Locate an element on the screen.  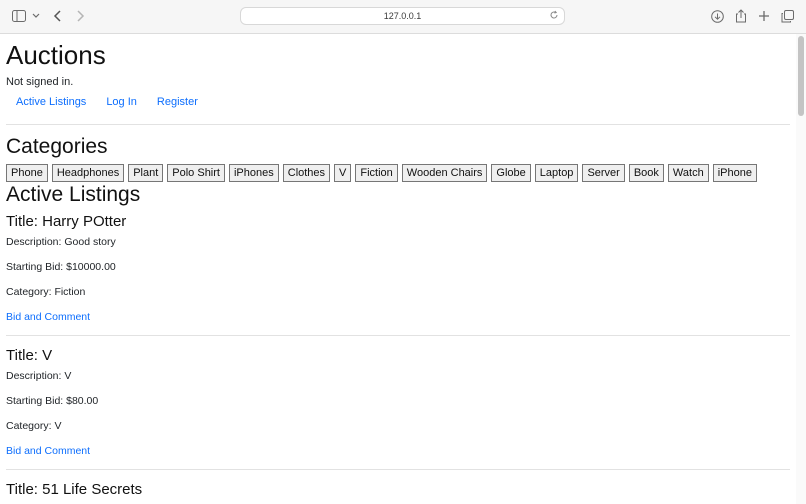
category-button: Wooden Chairs is located at coordinates (444, 173).